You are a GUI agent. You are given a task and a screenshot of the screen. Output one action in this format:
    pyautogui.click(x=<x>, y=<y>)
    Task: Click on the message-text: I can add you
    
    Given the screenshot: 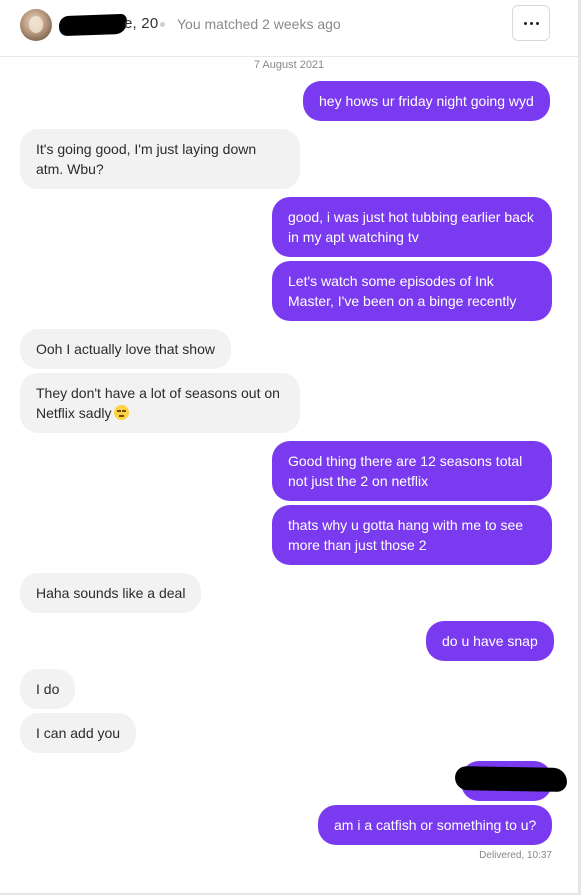 What is the action you would take?
    pyautogui.click(x=78, y=733)
    